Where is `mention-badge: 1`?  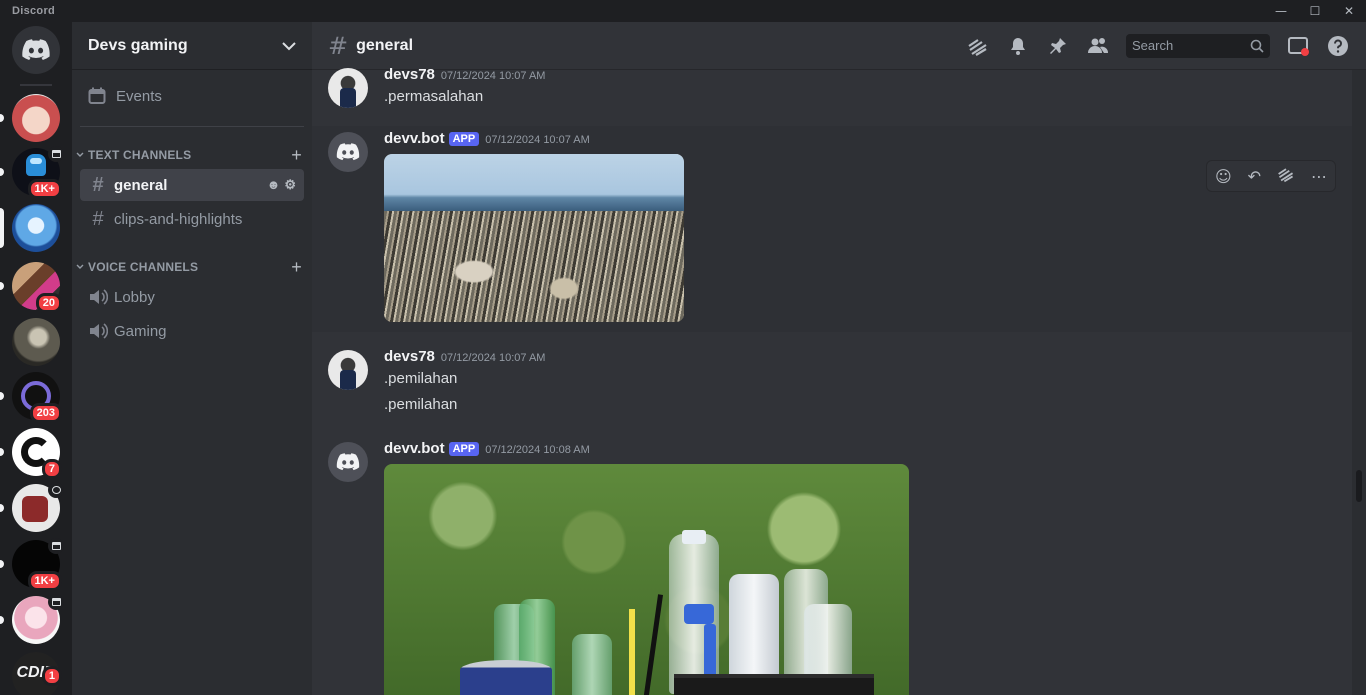 mention-badge: 1 is located at coordinates (51, 676).